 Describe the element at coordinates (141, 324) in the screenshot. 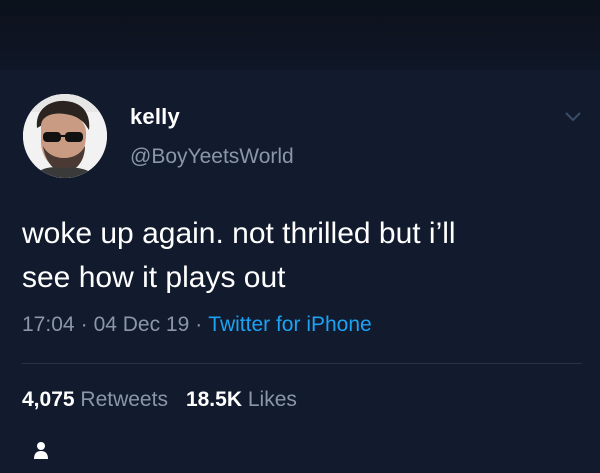

I see `tweet-date: 04 Dec 19` at that location.